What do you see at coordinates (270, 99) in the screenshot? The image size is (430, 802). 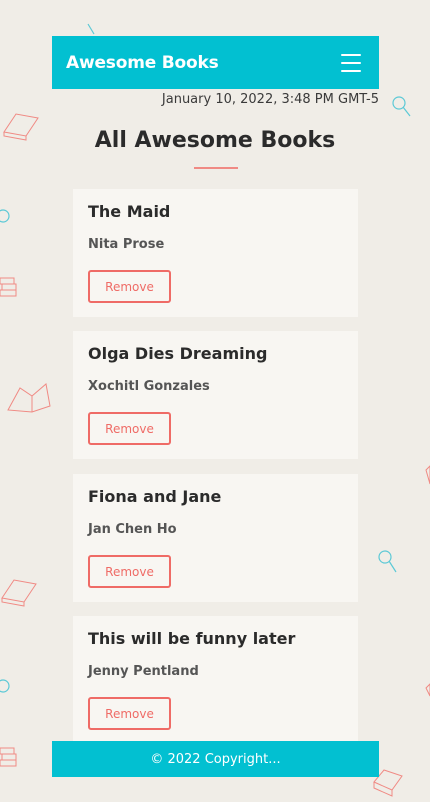 I see `current-datetime: January 10, 2022, 3:48 PM GMT-5` at bounding box center [270, 99].